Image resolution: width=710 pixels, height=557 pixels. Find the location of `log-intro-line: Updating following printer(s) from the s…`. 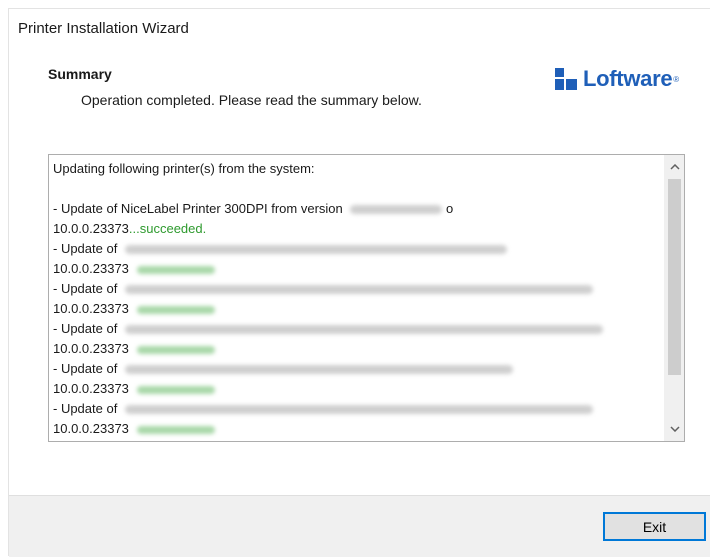

log-intro-line: Updating following printer(s) from the s… is located at coordinates (184, 168).